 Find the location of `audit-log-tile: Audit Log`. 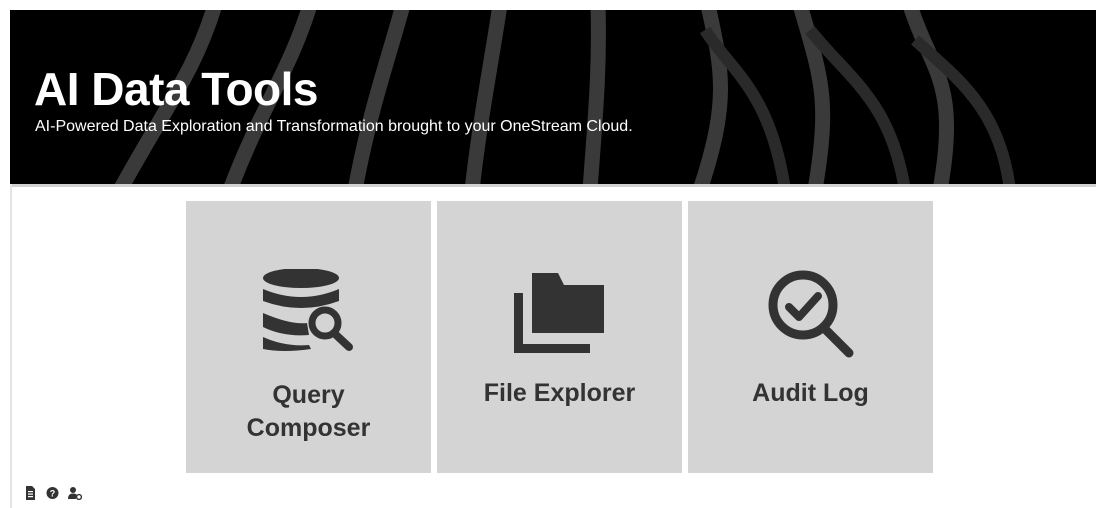

audit-log-tile: Audit Log is located at coordinates (810, 337).